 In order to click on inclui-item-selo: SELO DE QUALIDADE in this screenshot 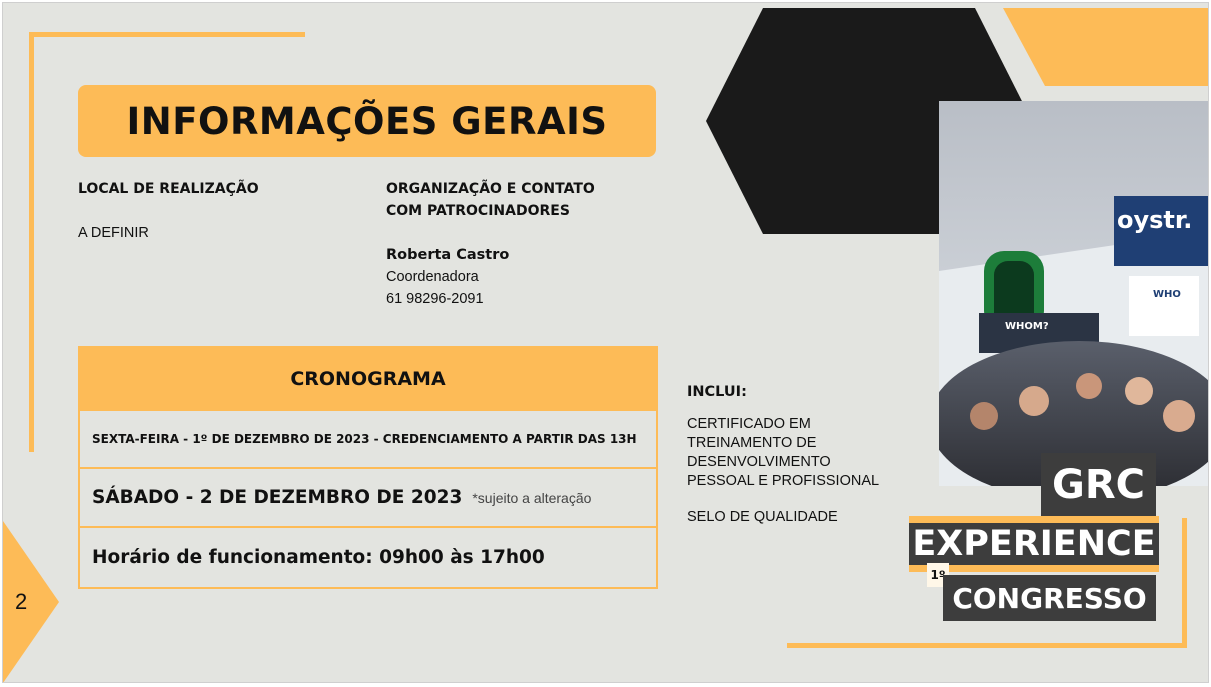, I will do `click(762, 517)`.